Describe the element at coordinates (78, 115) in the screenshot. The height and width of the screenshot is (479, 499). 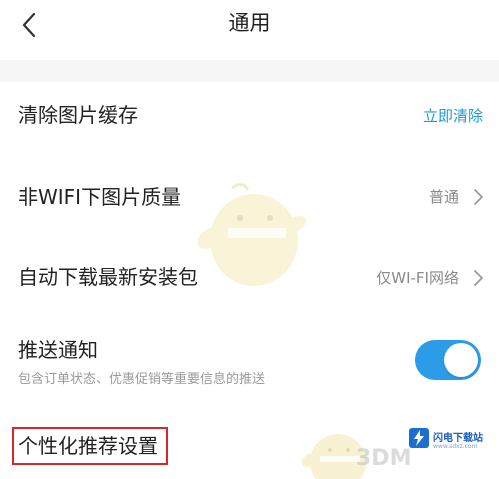
I see `clear-cache-label: 清除图片缓存` at that location.